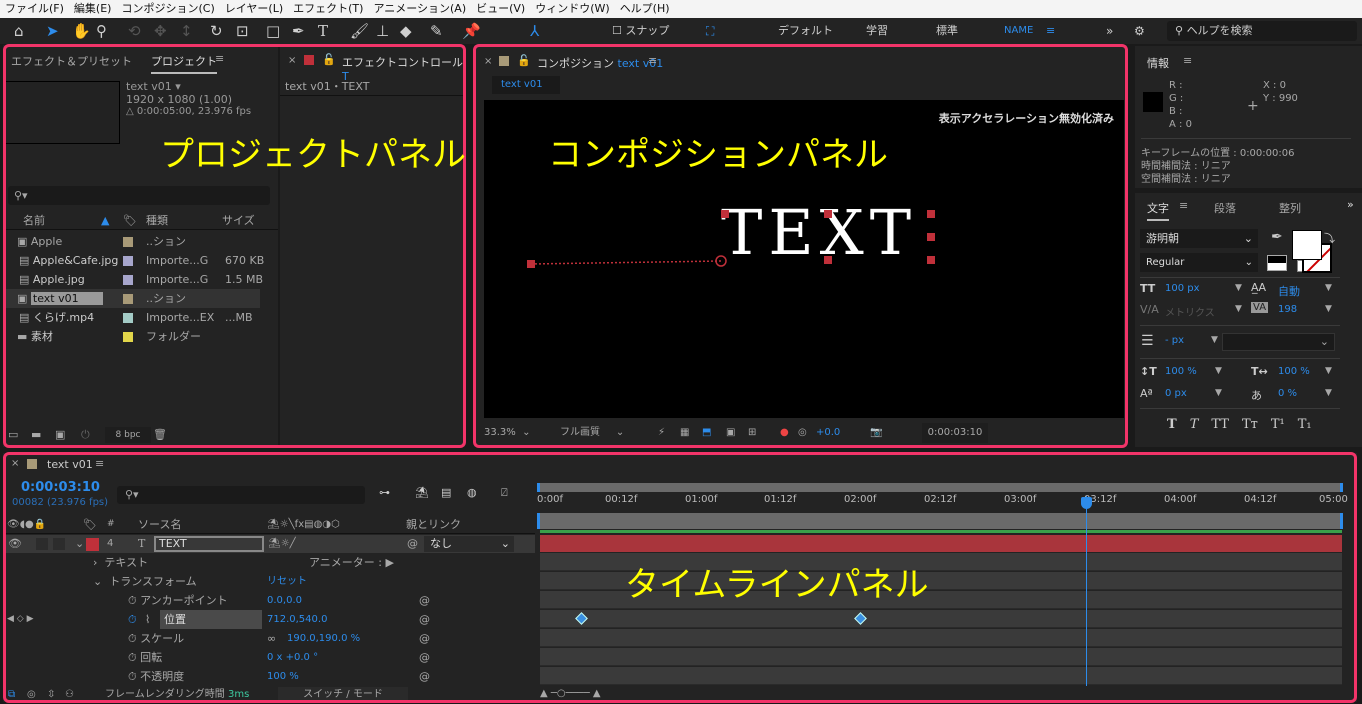 This screenshot has width=1362, height=704. Describe the element at coordinates (283, 676) in the screenshot. I see `opacity-value: 100 %` at that location.